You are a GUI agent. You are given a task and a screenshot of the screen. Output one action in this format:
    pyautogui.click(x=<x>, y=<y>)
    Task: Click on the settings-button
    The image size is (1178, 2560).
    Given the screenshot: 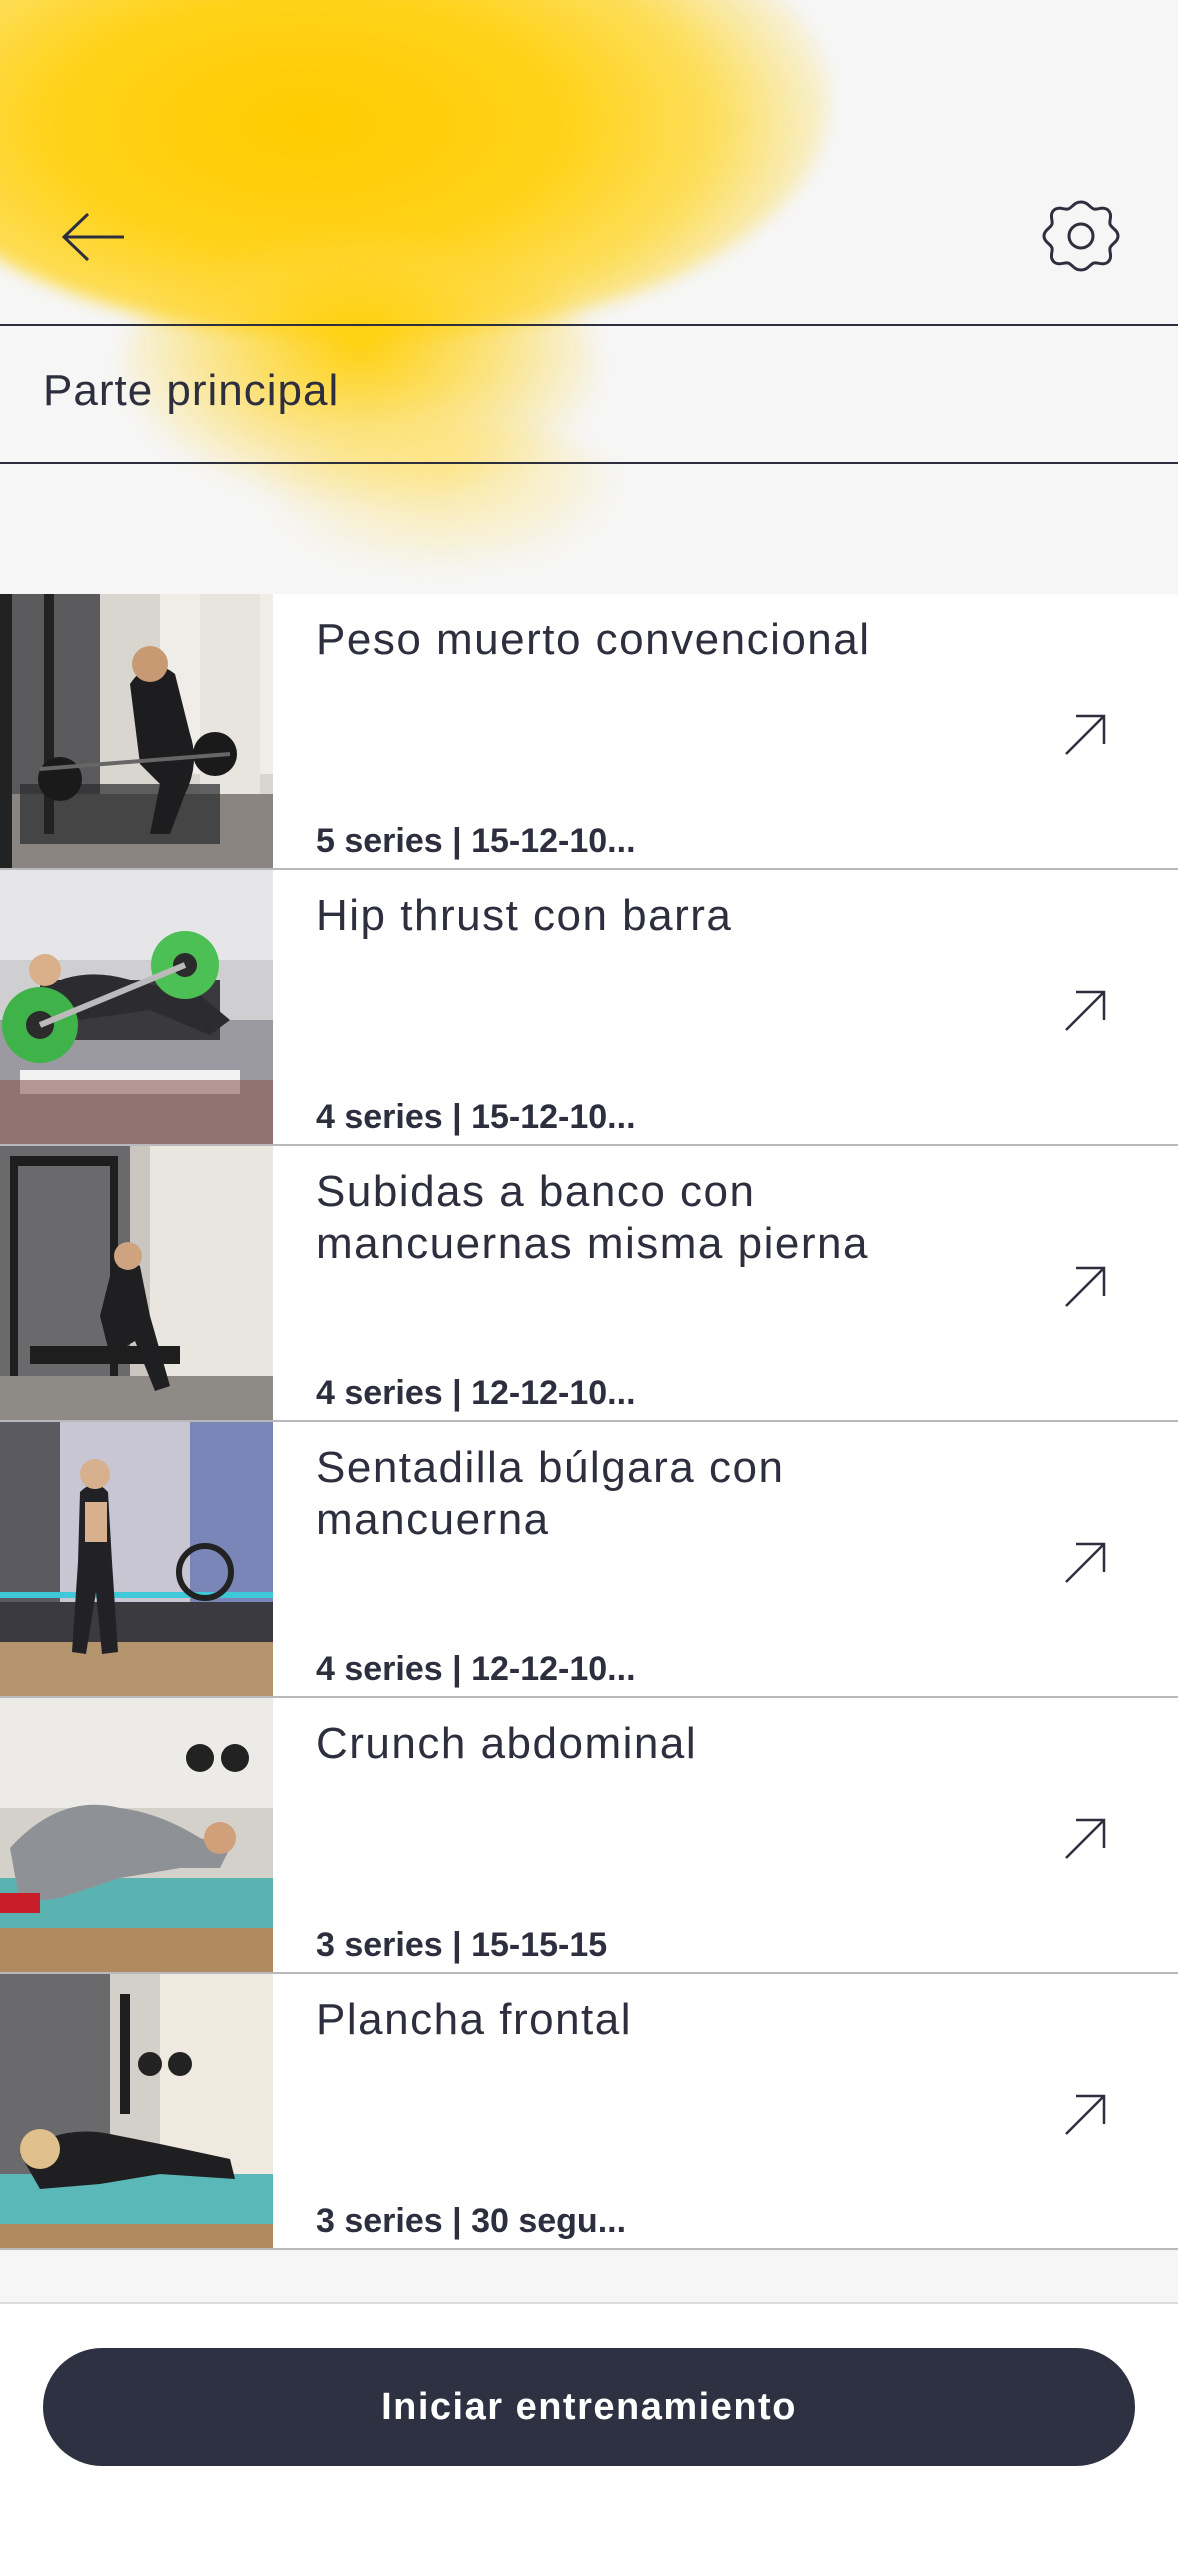 What is the action you would take?
    pyautogui.click(x=1081, y=236)
    